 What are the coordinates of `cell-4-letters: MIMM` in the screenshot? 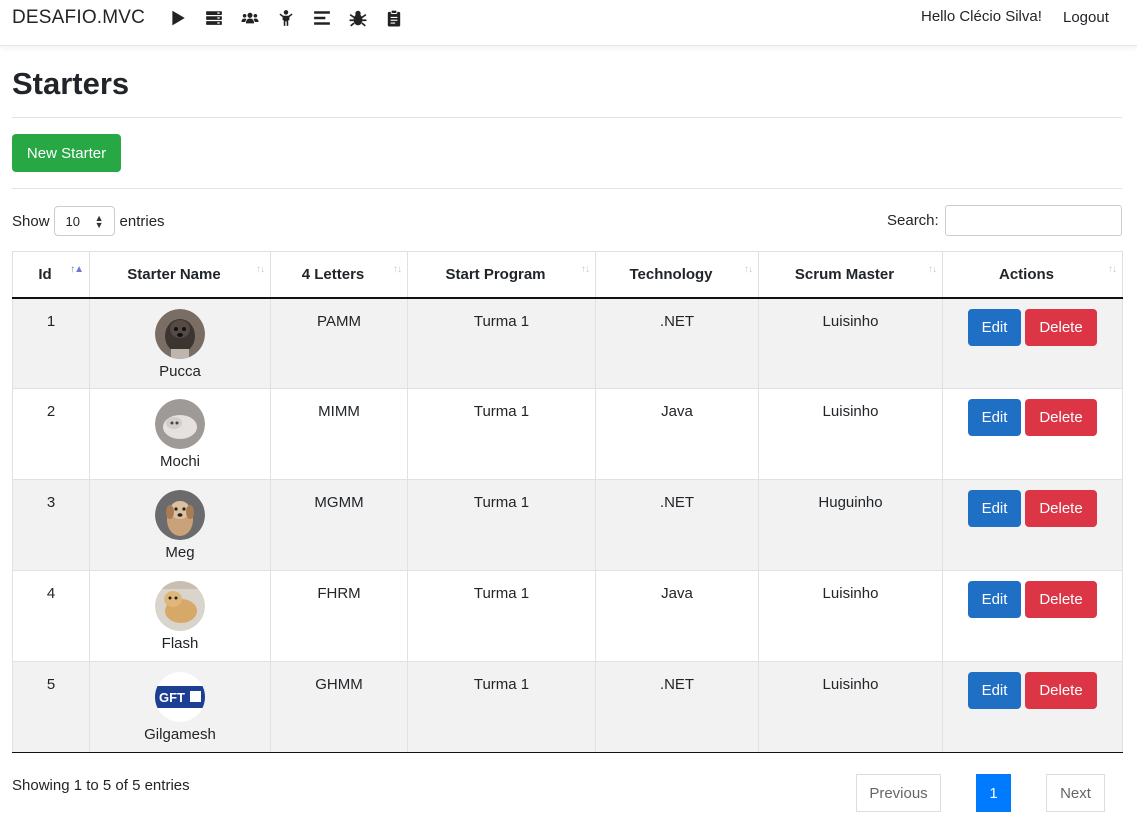 It's located at (339, 434).